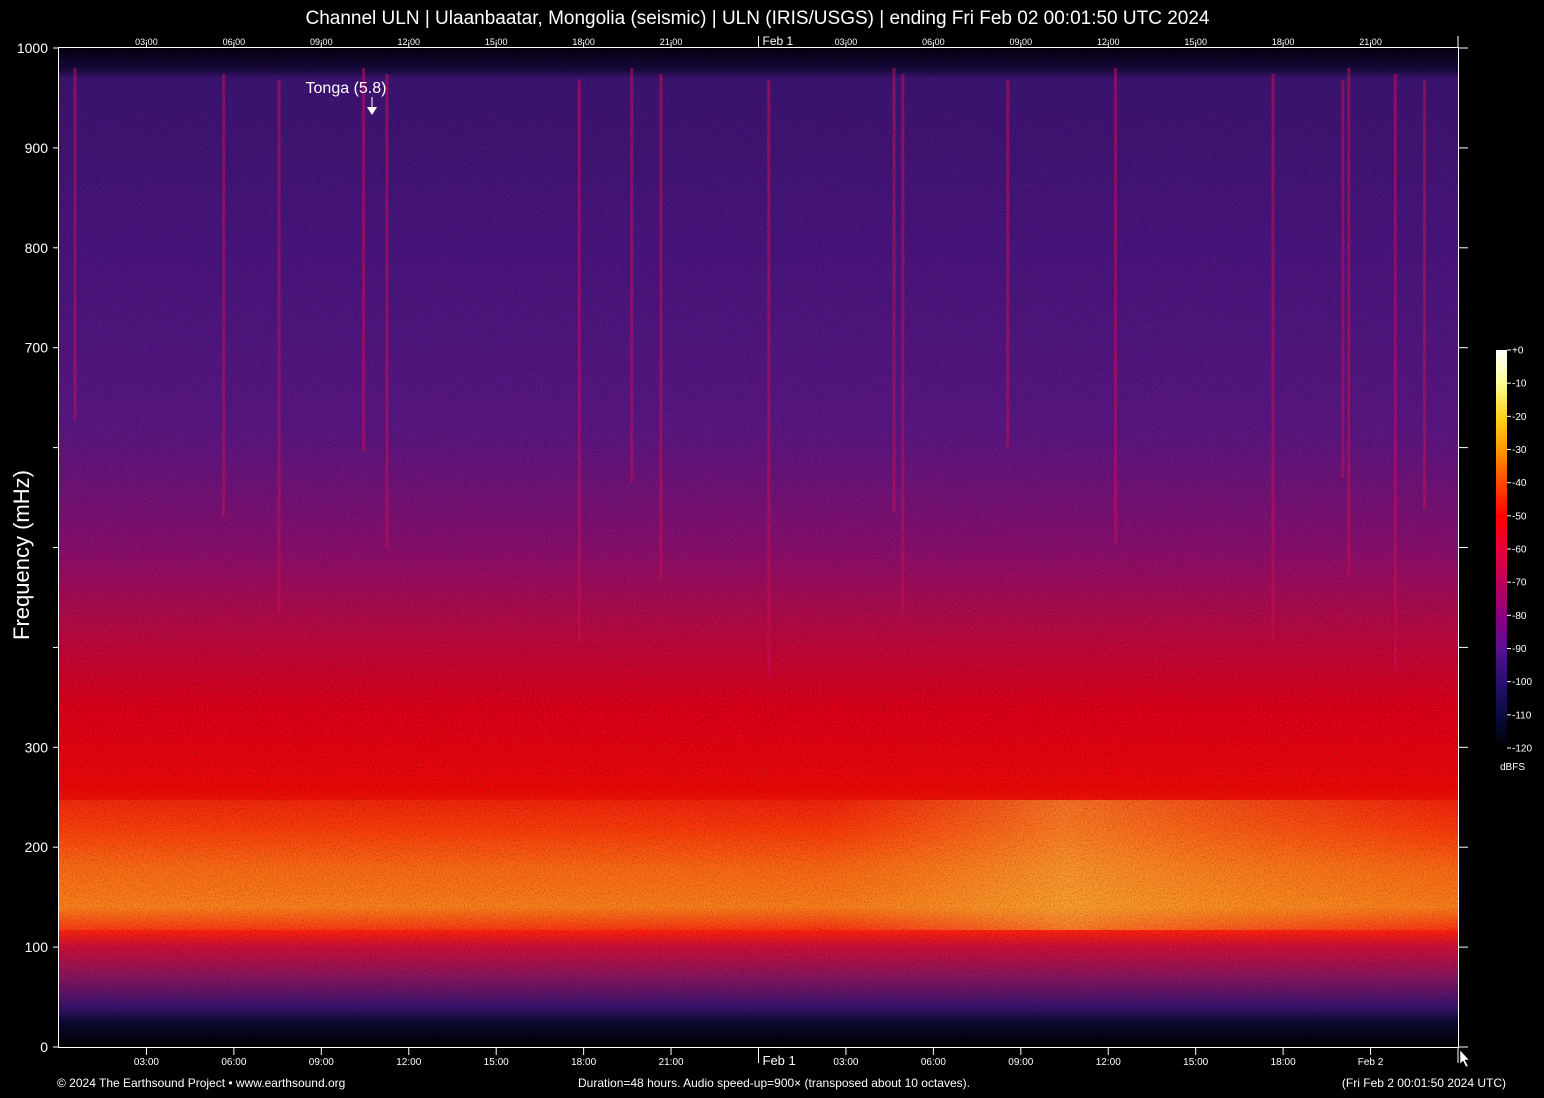 This screenshot has width=1544, height=1098. Describe the element at coordinates (37, 747) in the screenshot. I see `y-tick-label: 300` at that location.